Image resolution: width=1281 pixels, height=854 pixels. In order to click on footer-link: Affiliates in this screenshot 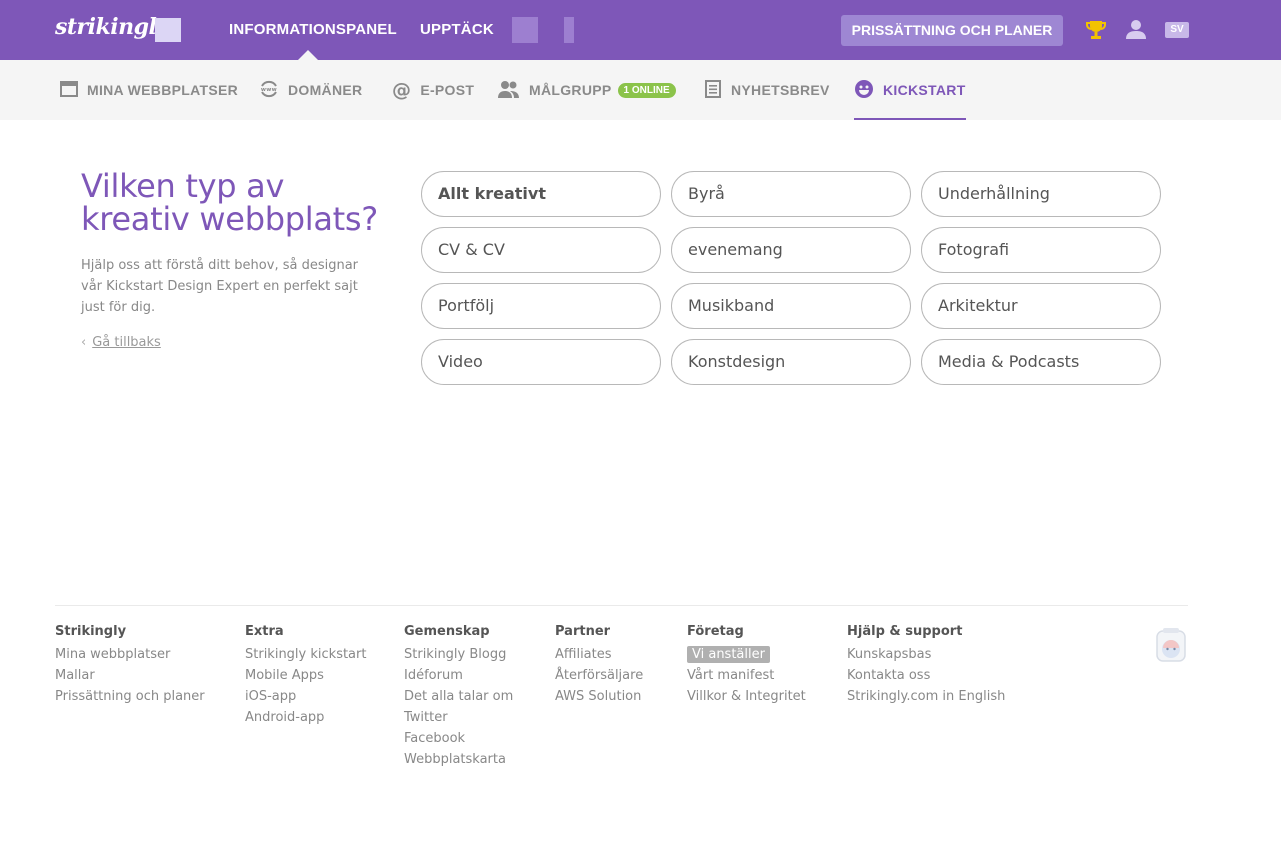, I will do `click(599, 654)`.